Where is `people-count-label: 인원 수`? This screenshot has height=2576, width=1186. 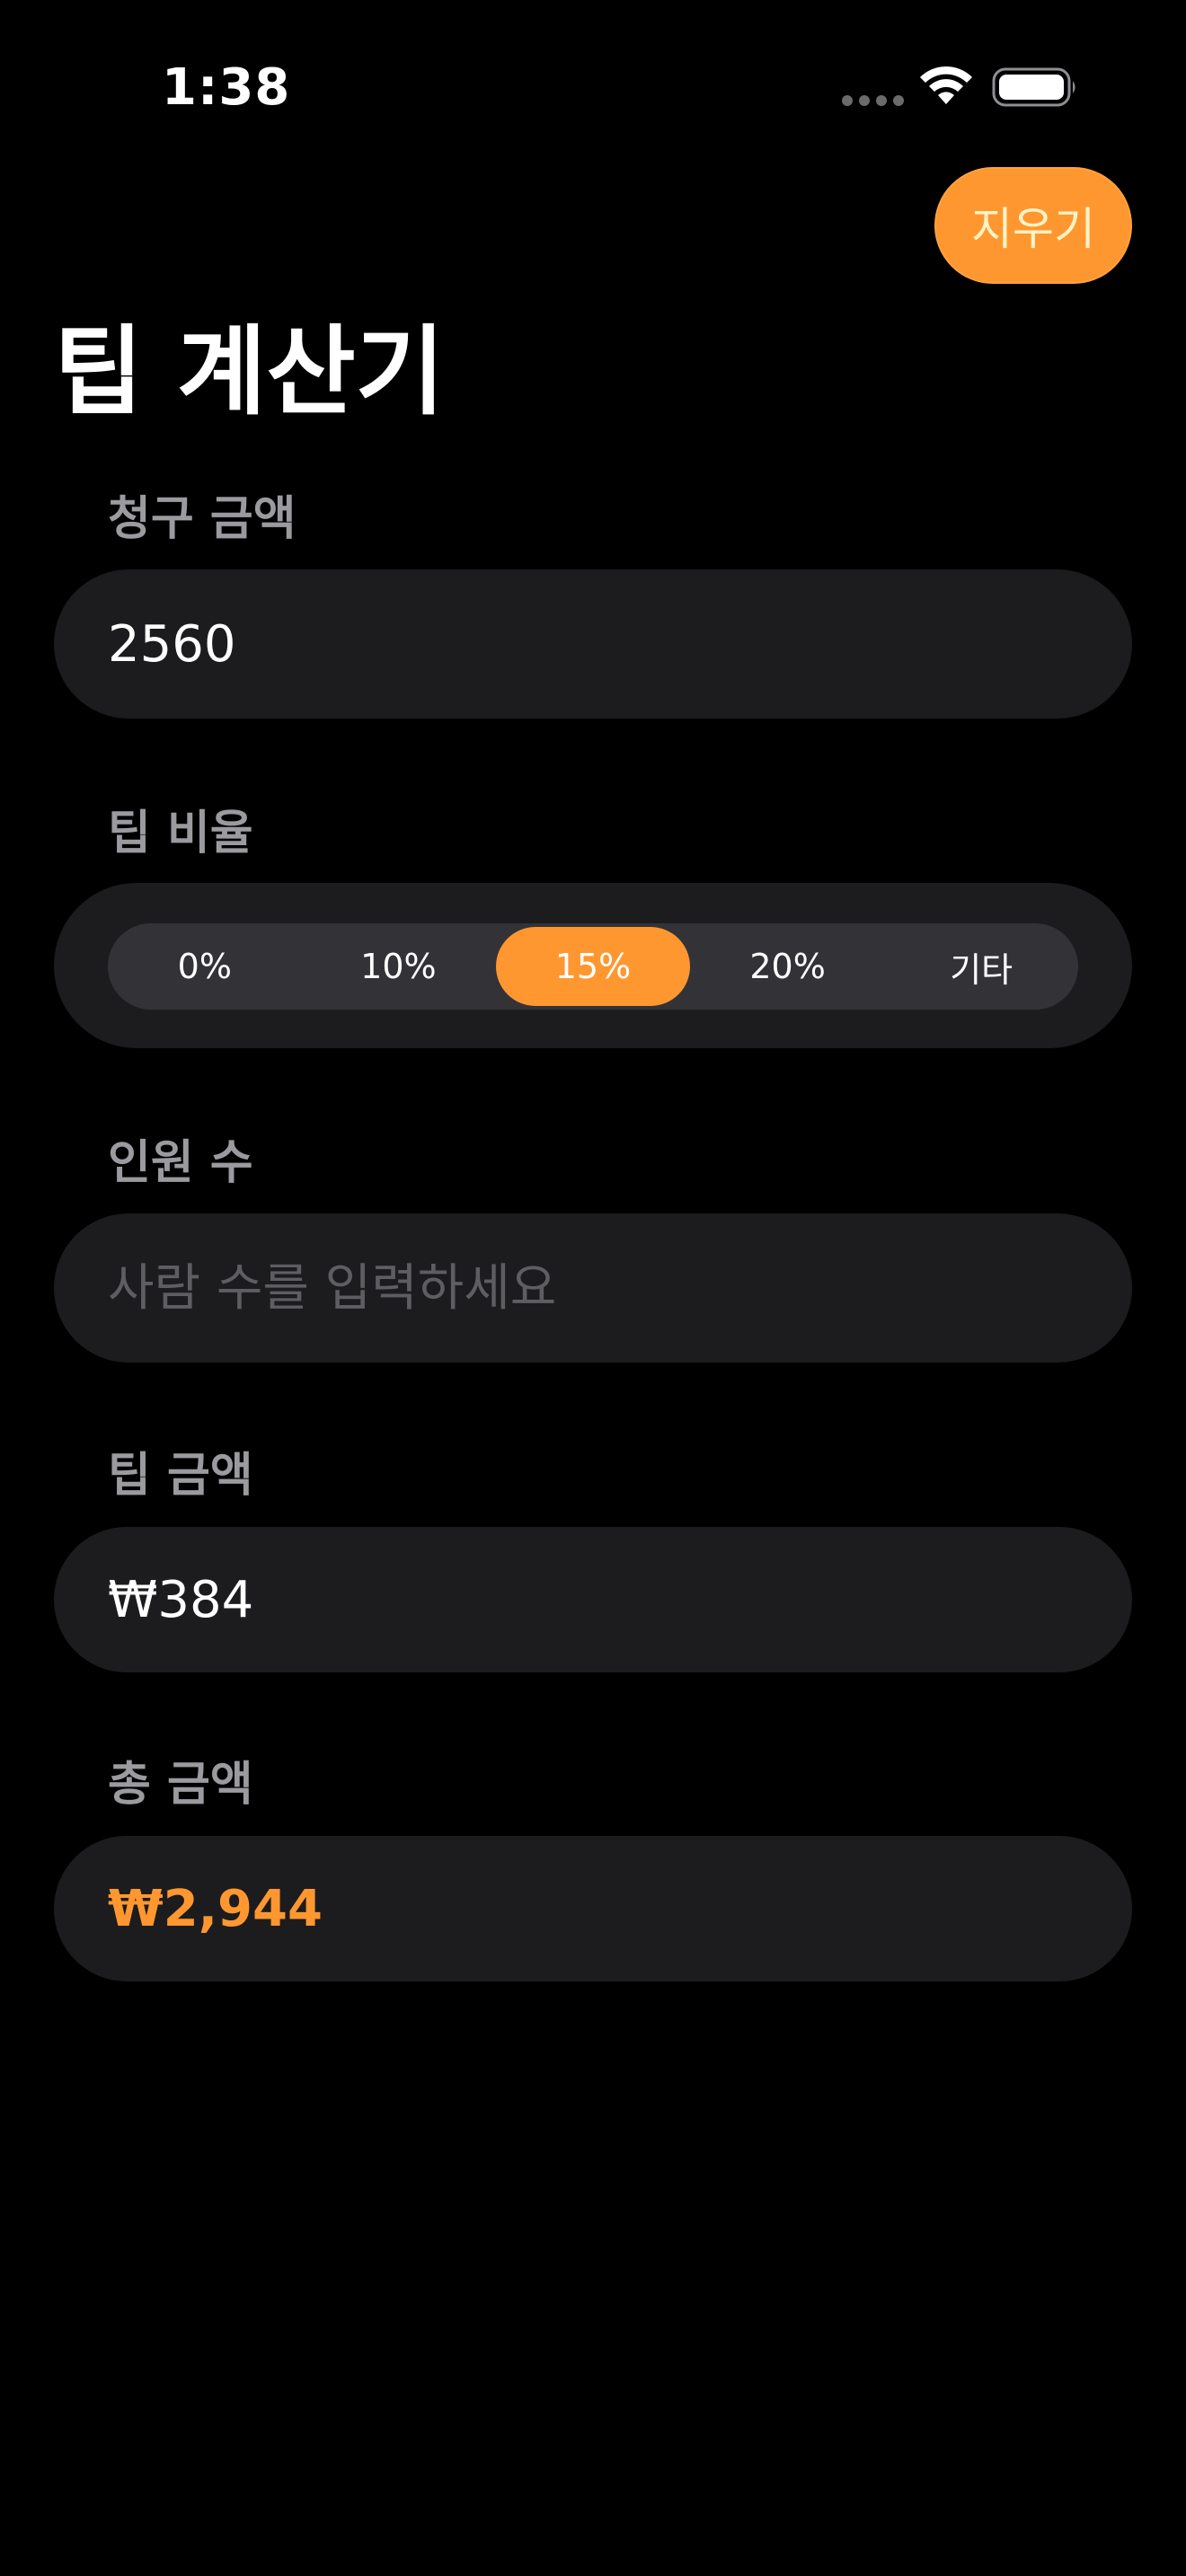 people-count-label: 인원 수 is located at coordinates (180, 1163).